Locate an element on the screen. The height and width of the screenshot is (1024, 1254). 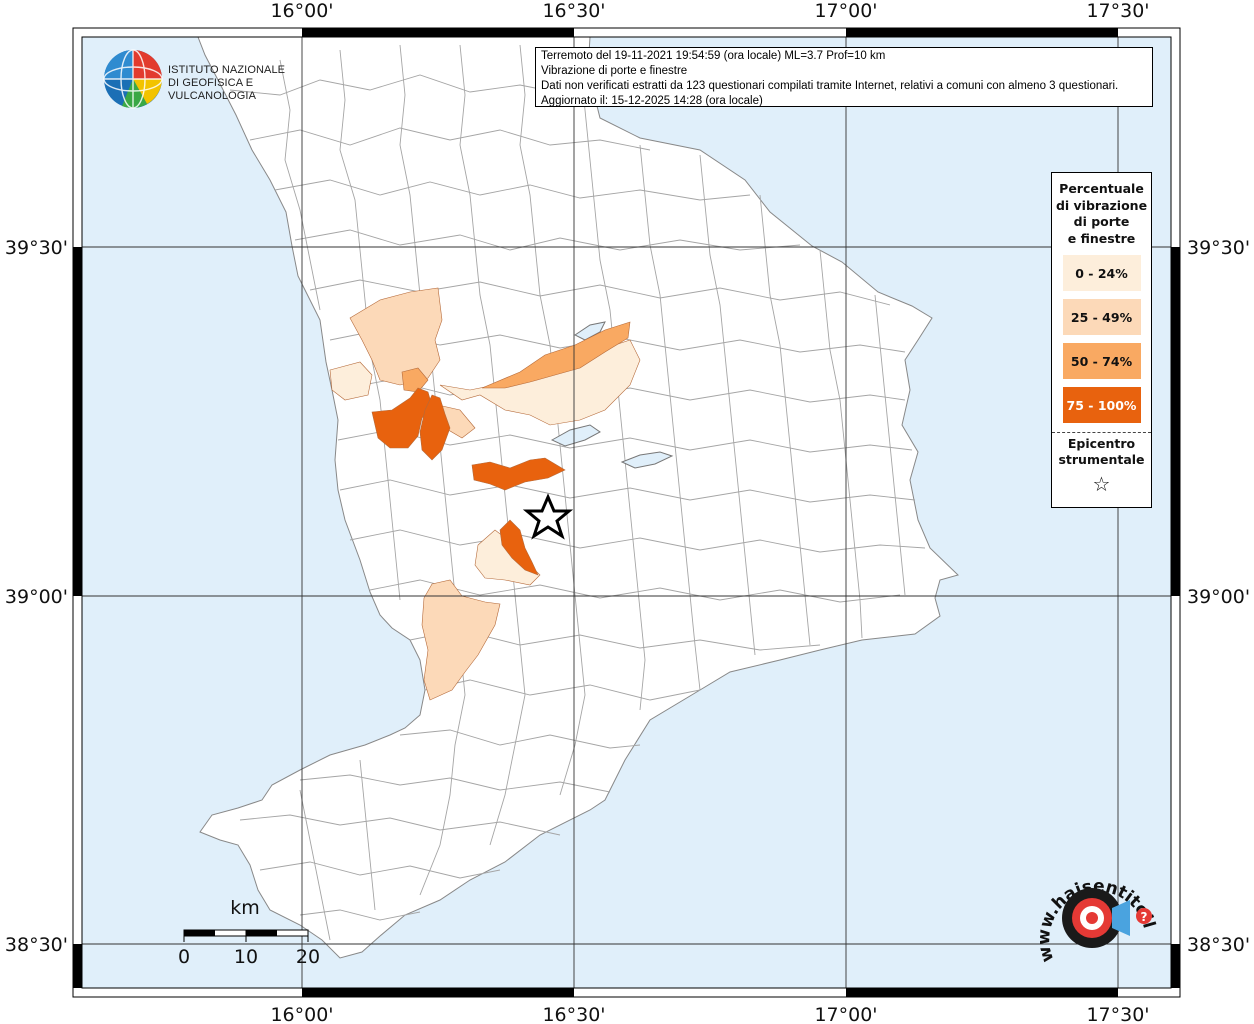
event-parameter: Vibrazione di porte e finestre is located at coordinates (614, 71).